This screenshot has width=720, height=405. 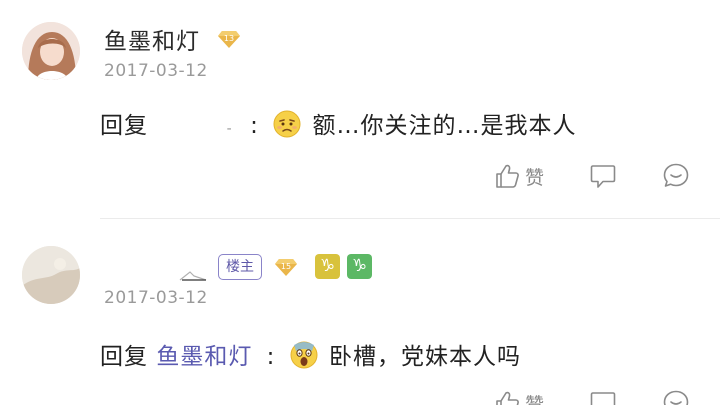 What do you see at coordinates (287, 124) in the screenshot?
I see `grimace-emoji-icon` at bounding box center [287, 124].